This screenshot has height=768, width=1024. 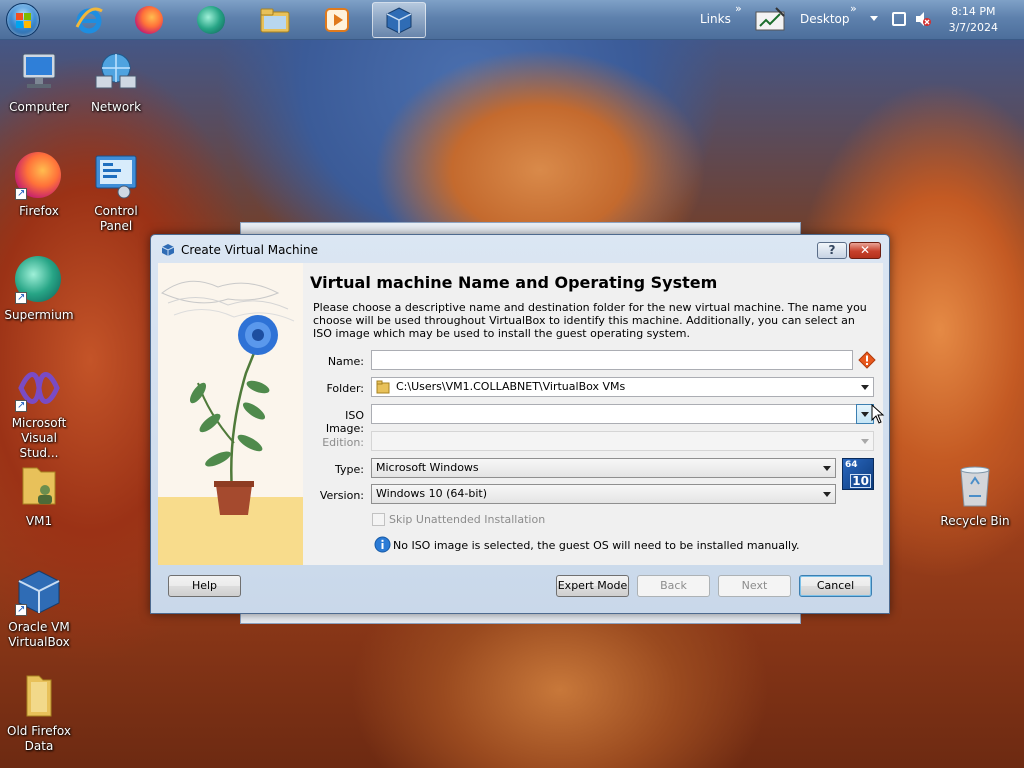 What do you see at coordinates (975, 486) in the screenshot?
I see `recycle-bin-icon` at bounding box center [975, 486].